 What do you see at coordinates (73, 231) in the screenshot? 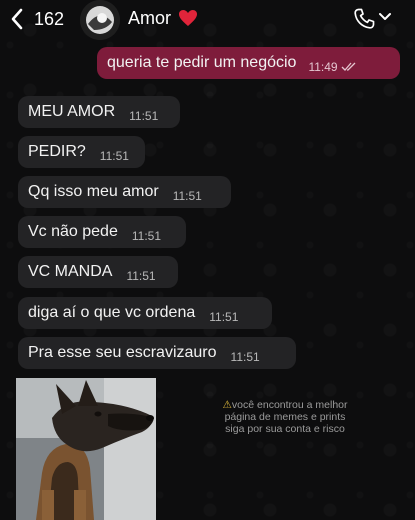
I see `message-text: Vc não pede` at bounding box center [73, 231].